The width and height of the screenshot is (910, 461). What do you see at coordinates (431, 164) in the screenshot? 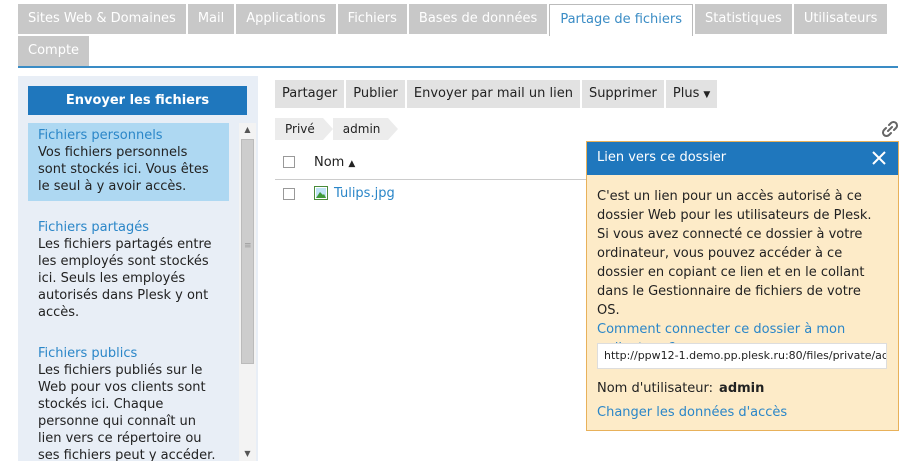
I see `file-list-header: Nom ▲` at bounding box center [431, 164].